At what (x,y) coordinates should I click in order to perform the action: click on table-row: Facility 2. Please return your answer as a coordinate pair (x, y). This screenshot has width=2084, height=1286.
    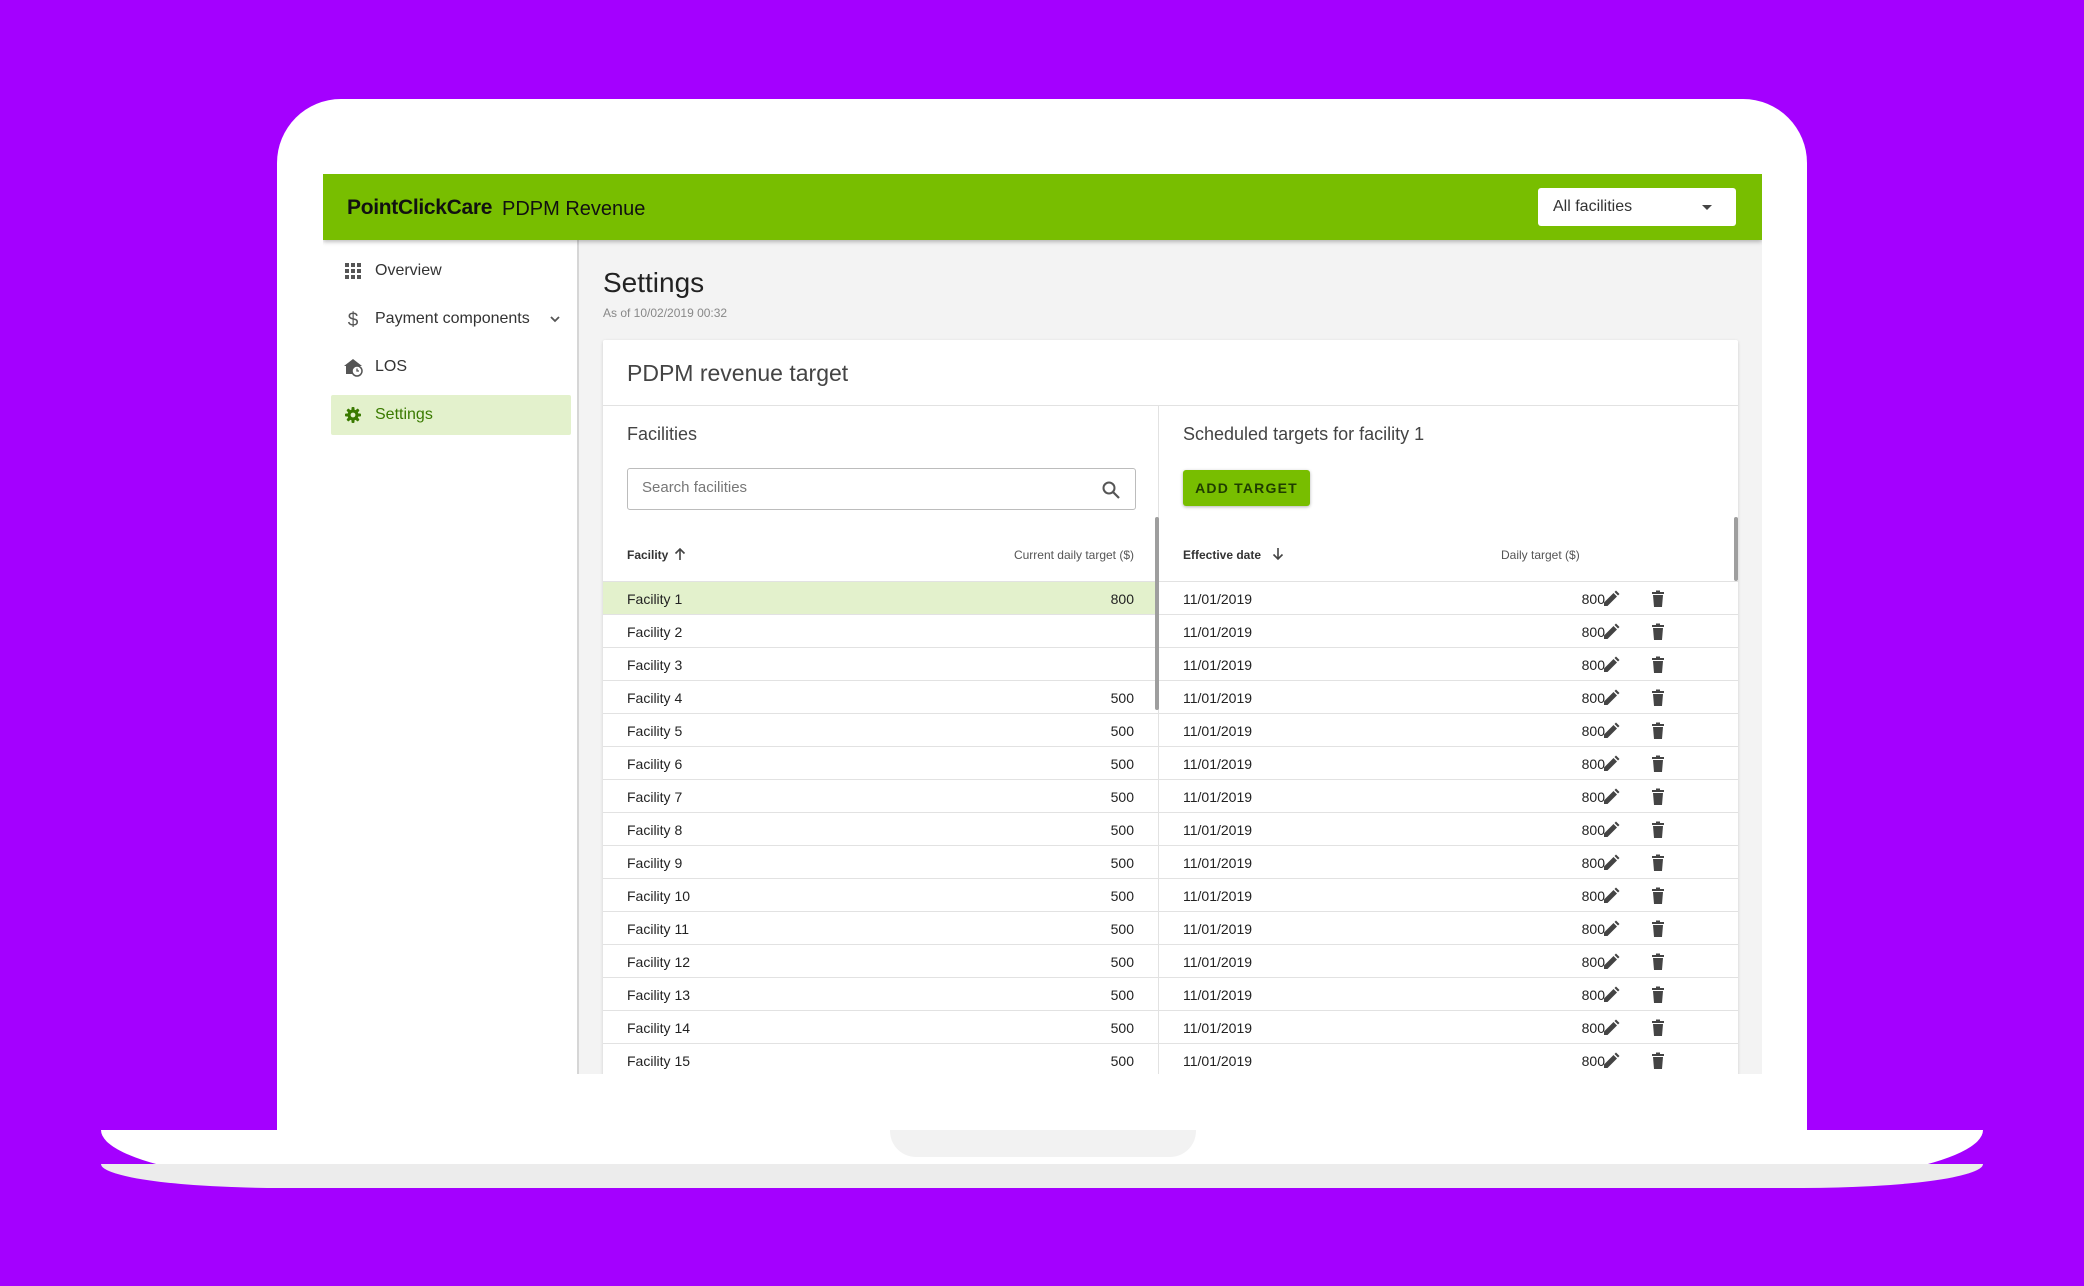
    Looking at the image, I should click on (880, 630).